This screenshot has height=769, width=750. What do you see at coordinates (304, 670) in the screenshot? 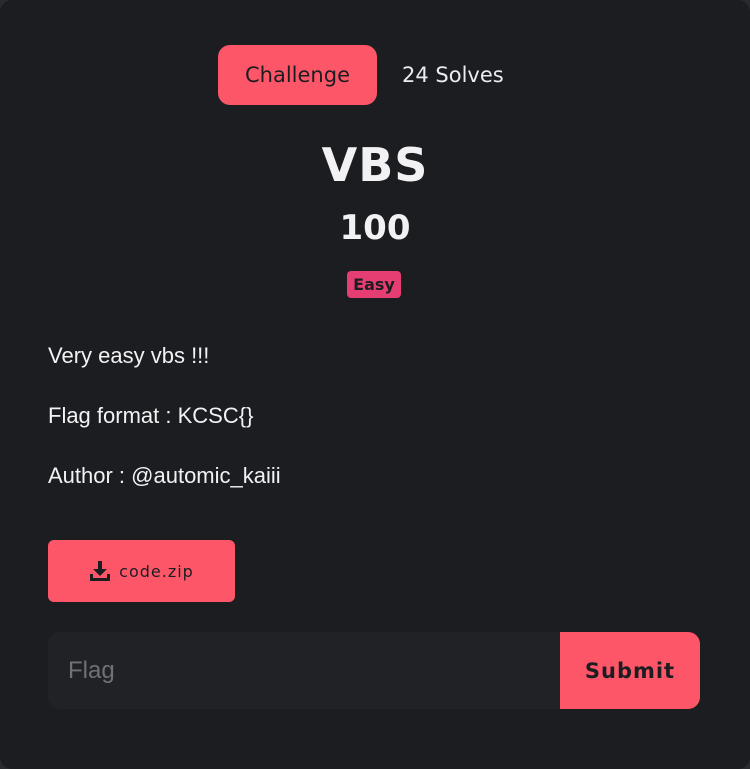
I see `flag-input` at bounding box center [304, 670].